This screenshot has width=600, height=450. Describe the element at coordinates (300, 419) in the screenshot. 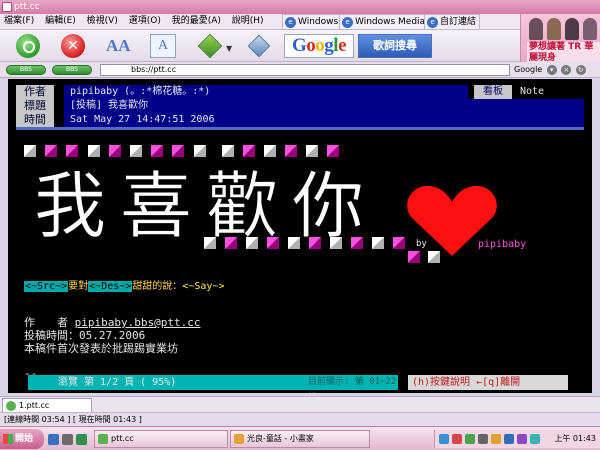

I see `connection-status: [連線時間 03:54 ] [ 現在時間 01:43 ]` at that location.